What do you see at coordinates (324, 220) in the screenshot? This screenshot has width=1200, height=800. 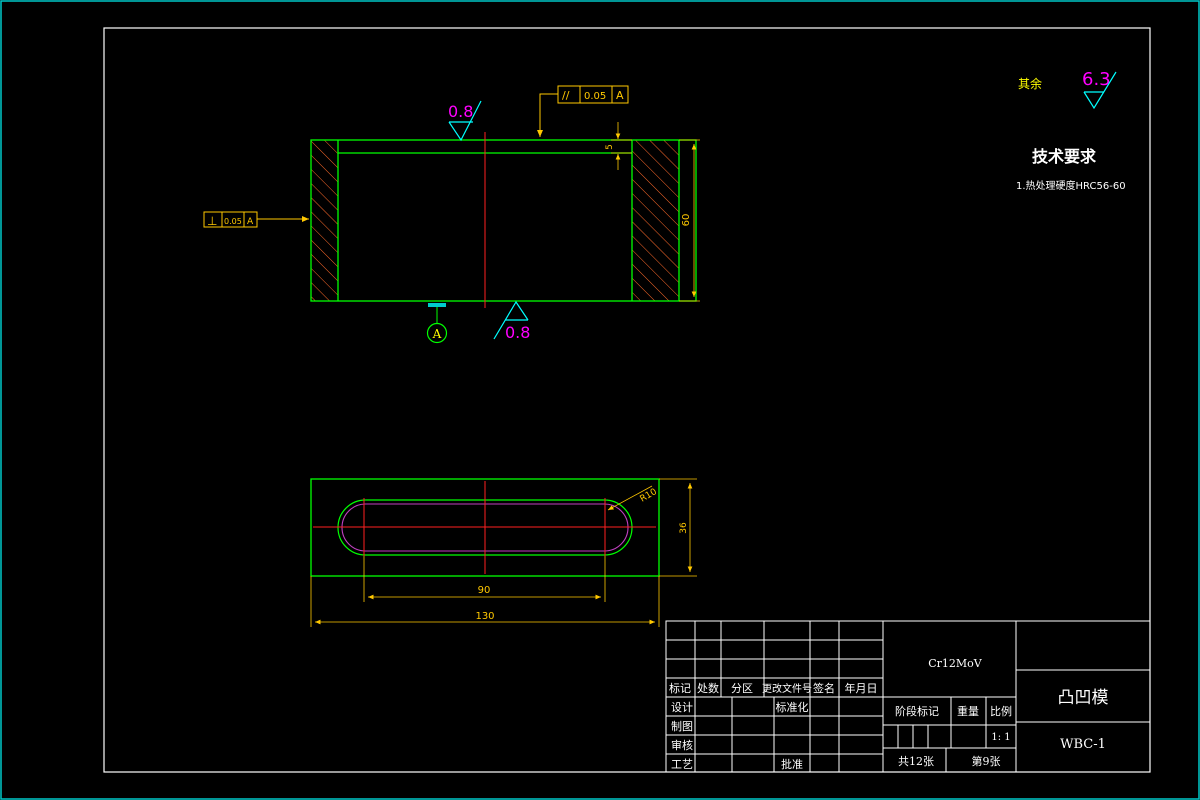 I see `left-hatch` at bounding box center [324, 220].